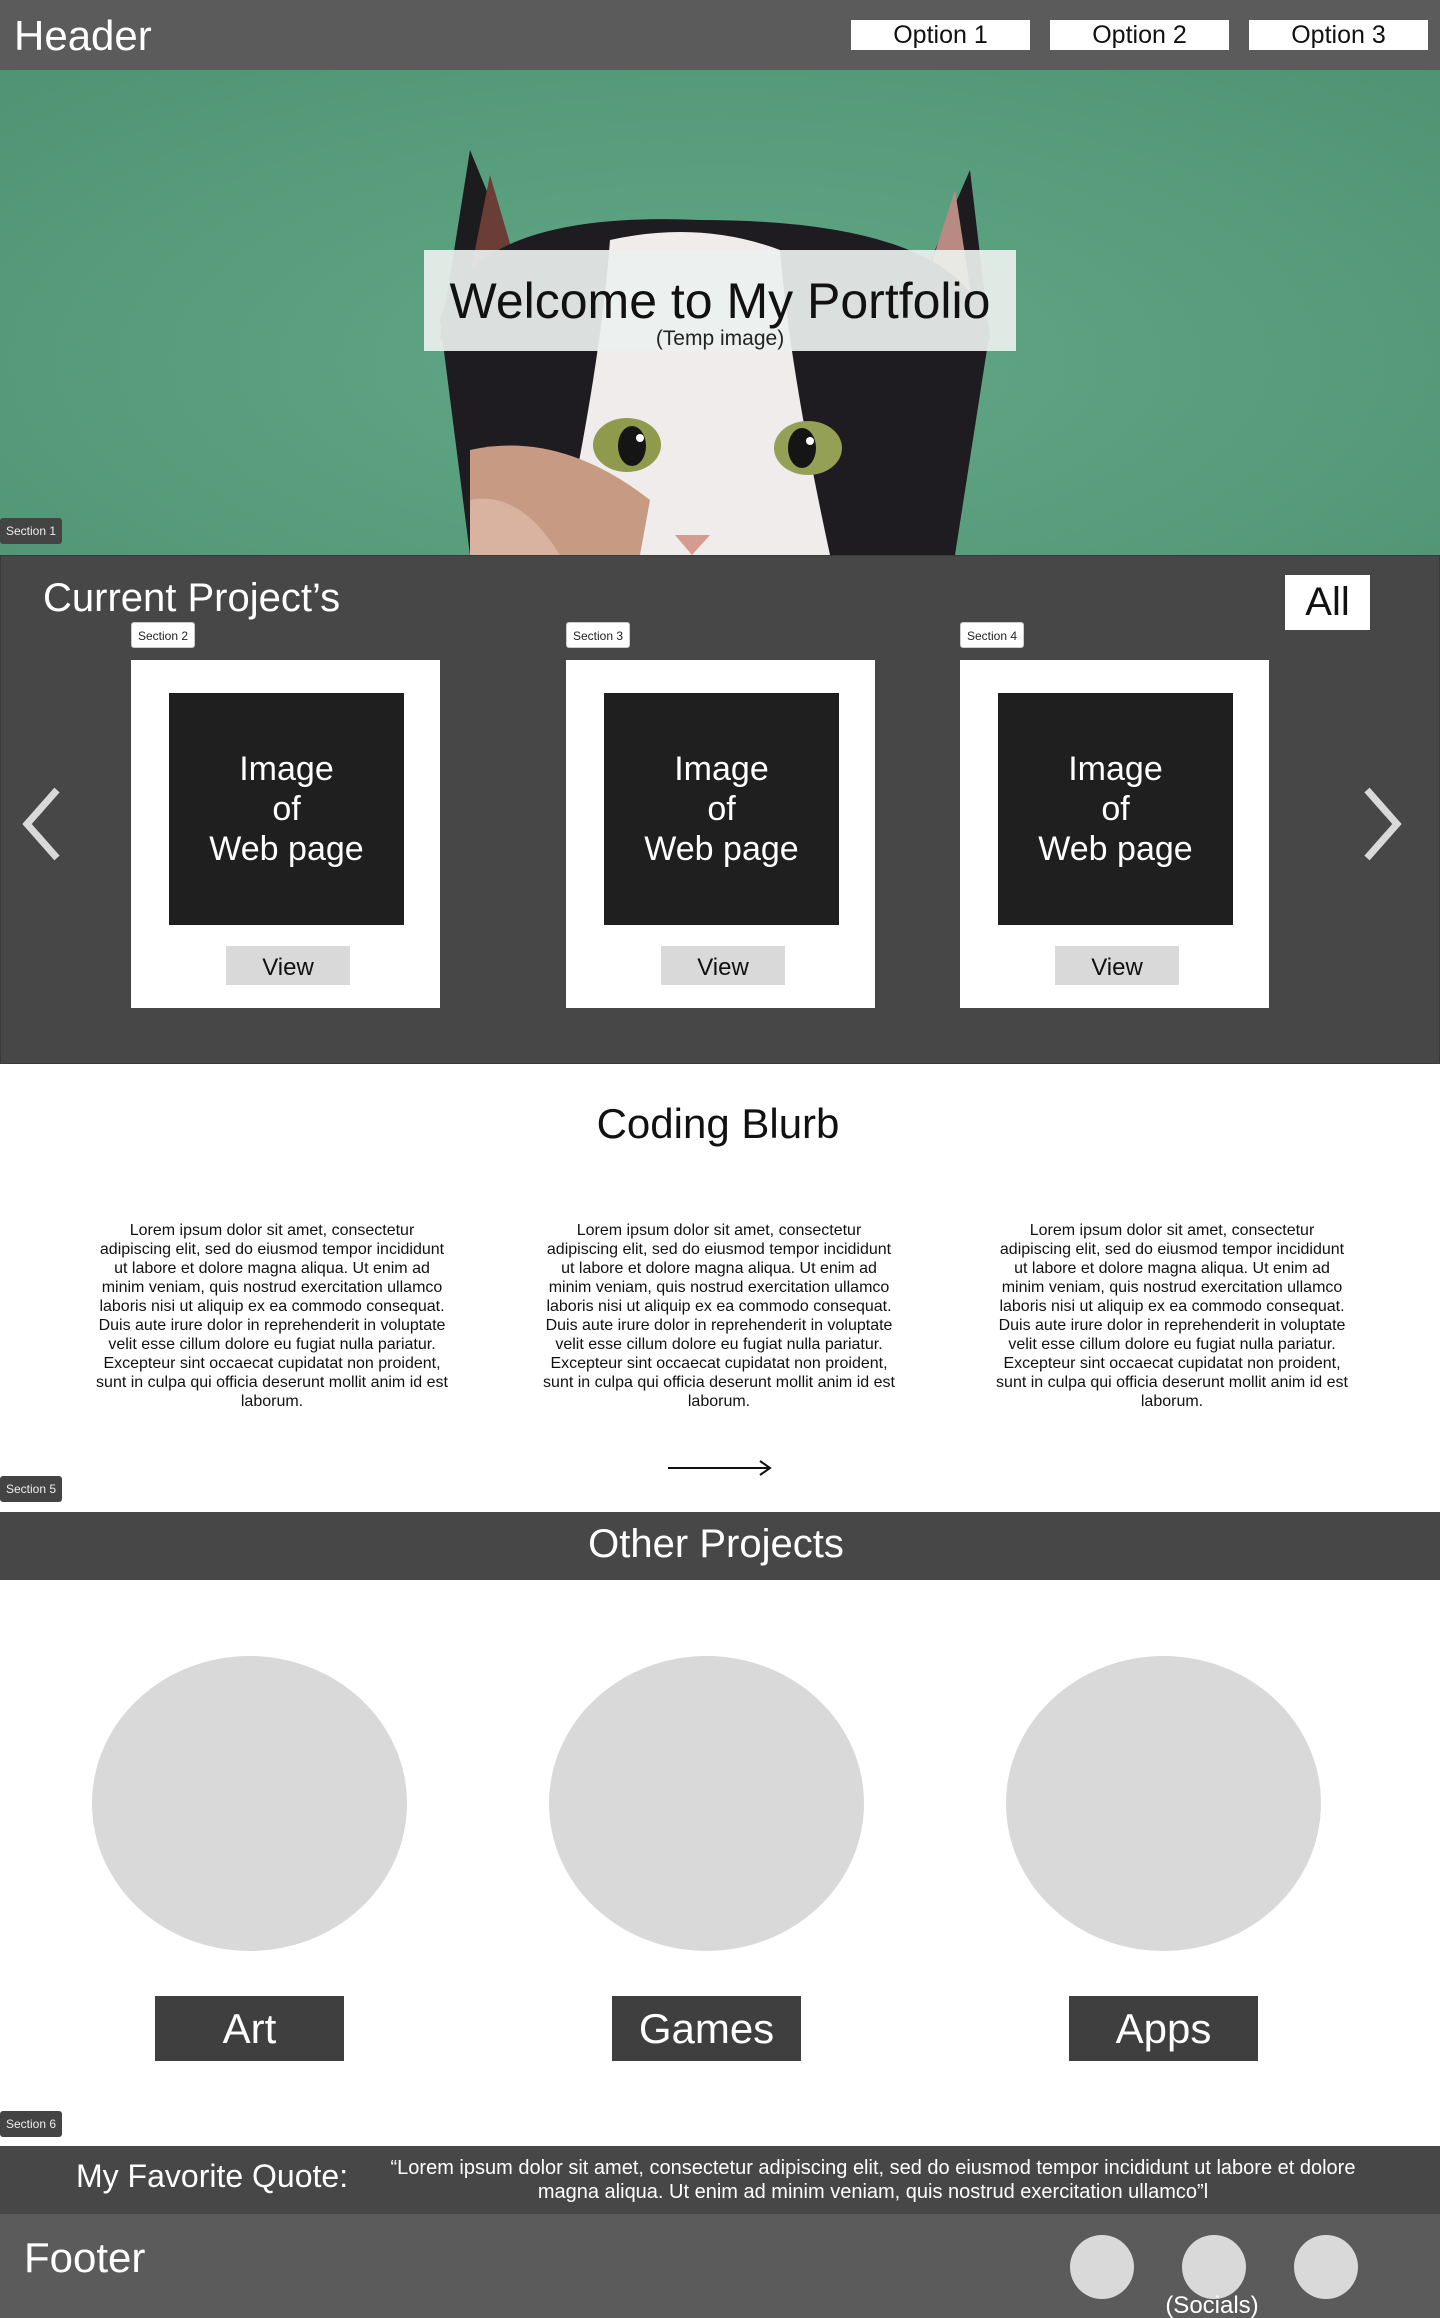 Image resolution: width=1440 pixels, height=2318 pixels. What do you see at coordinates (1383, 824) in the screenshot?
I see `chevron-right-icon` at bounding box center [1383, 824].